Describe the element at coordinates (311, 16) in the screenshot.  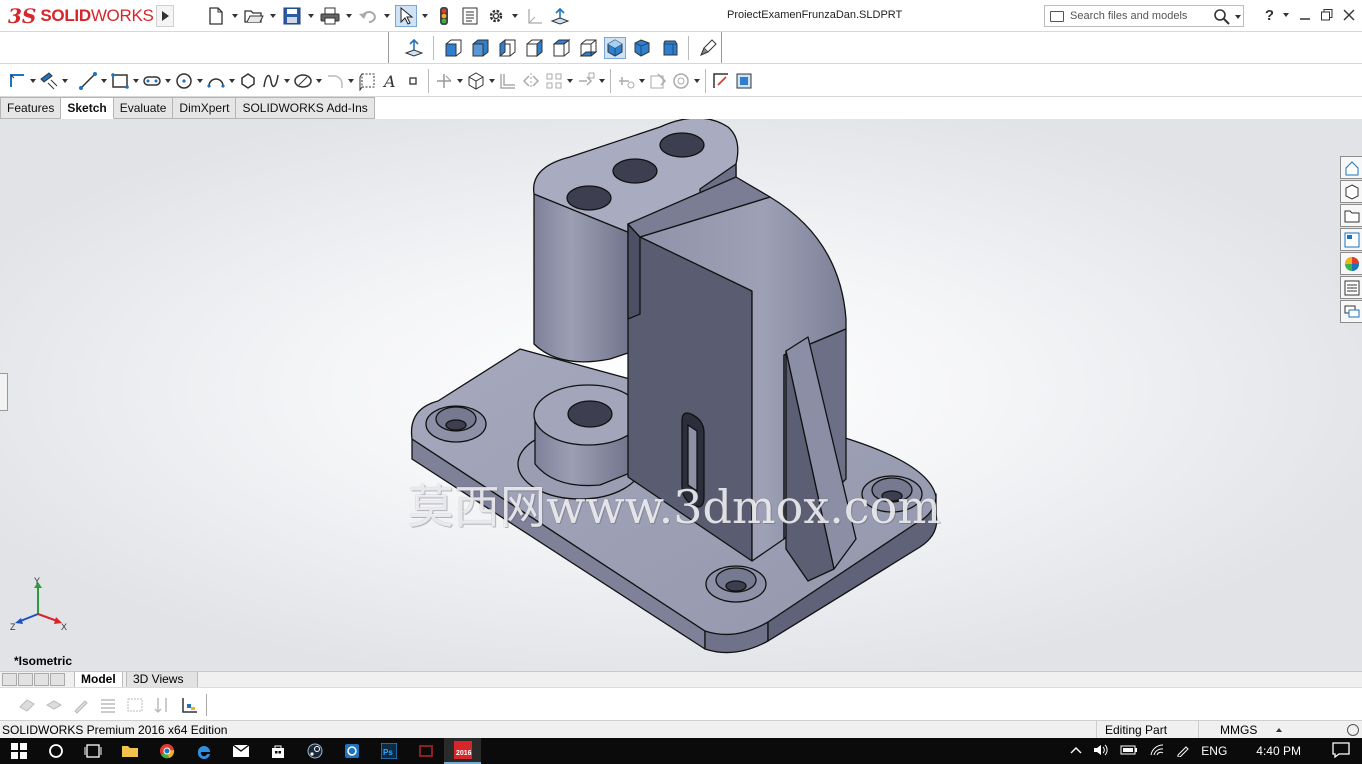
I see `save-dropdown` at that location.